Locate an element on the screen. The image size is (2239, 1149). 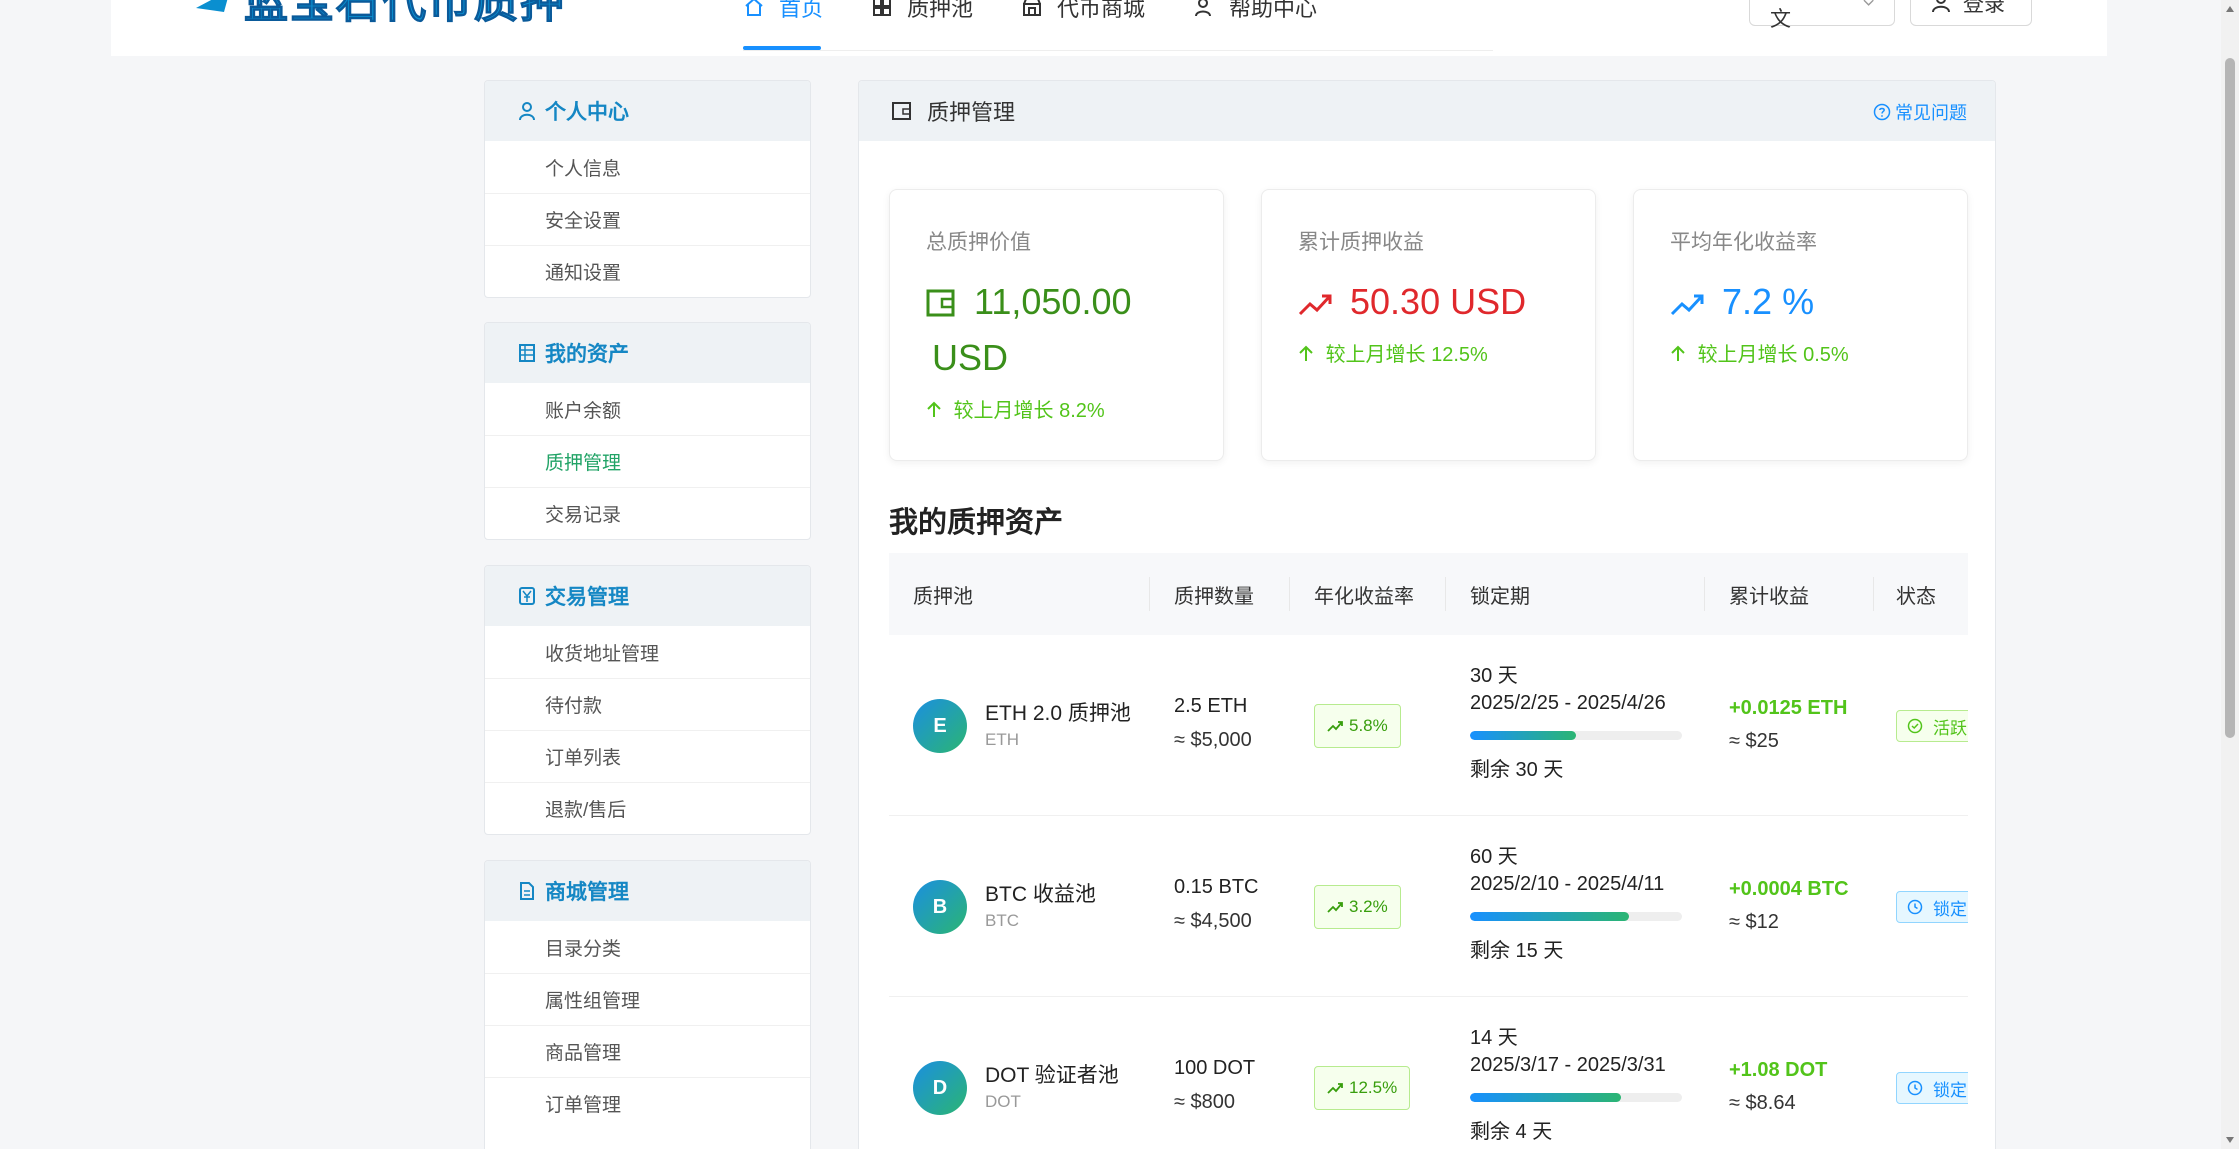
sidebar-item-categories: 目录分类 is located at coordinates (647, 947).